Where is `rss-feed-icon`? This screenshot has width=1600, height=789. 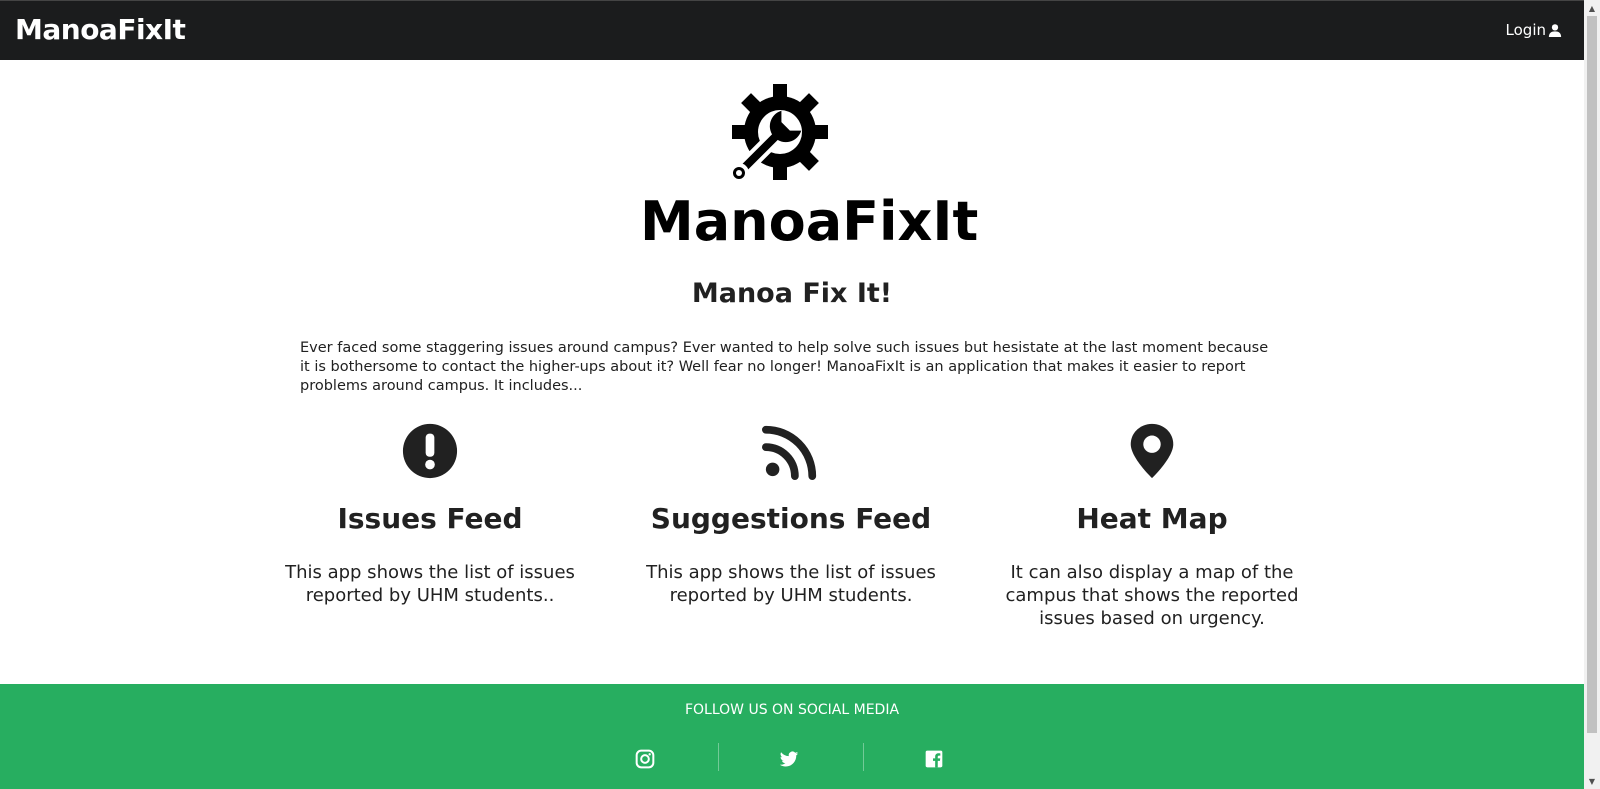
rss-feed-icon is located at coordinates (789, 452).